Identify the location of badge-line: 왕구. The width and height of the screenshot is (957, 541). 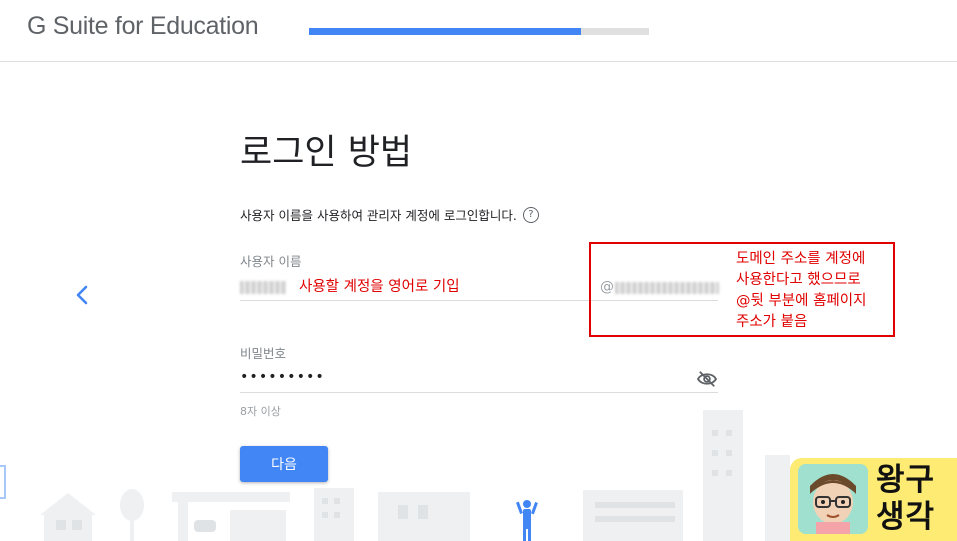
(906, 480).